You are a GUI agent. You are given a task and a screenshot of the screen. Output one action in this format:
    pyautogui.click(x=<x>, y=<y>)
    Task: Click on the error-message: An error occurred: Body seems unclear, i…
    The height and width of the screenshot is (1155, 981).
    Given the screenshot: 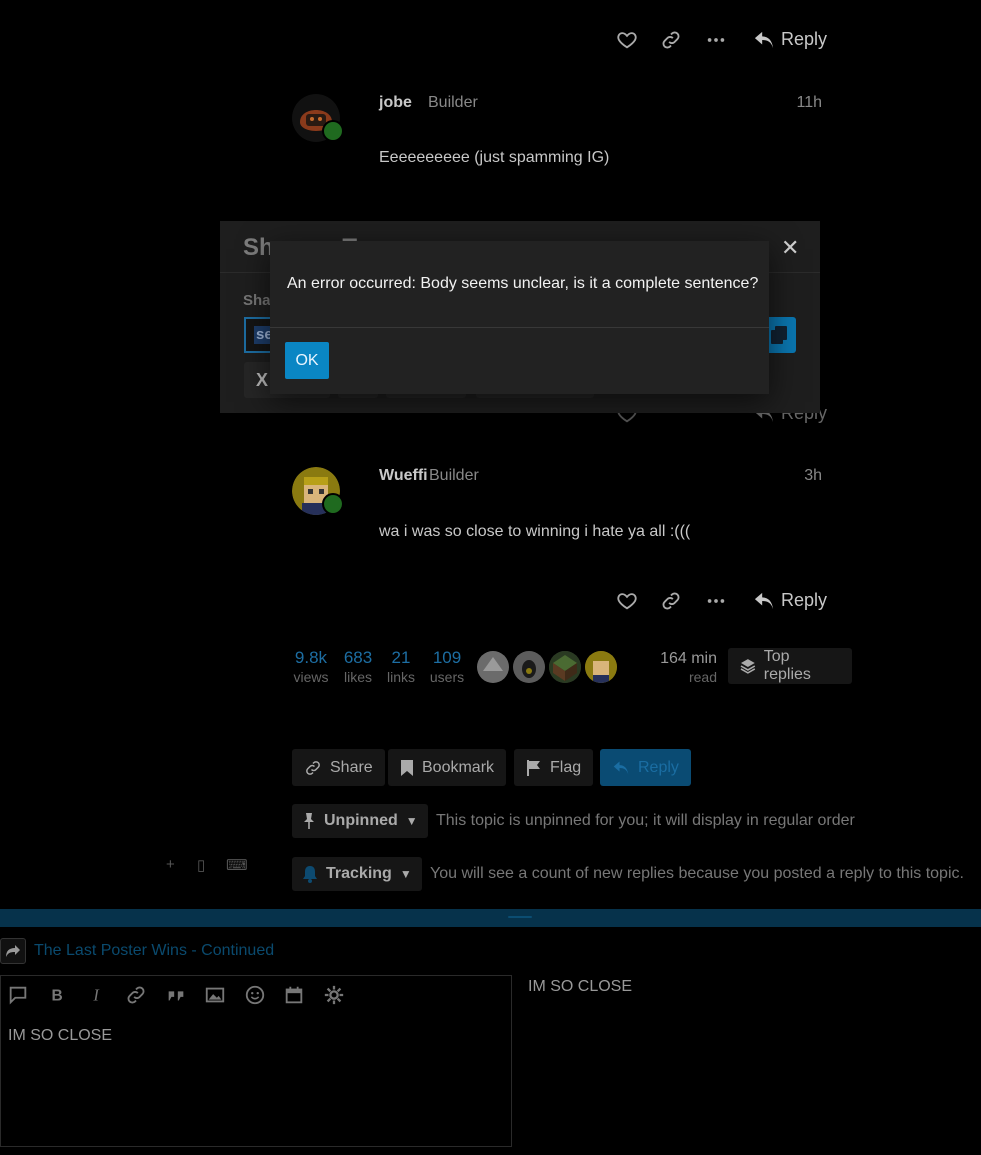 What is the action you would take?
    pyautogui.click(x=523, y=283)
    